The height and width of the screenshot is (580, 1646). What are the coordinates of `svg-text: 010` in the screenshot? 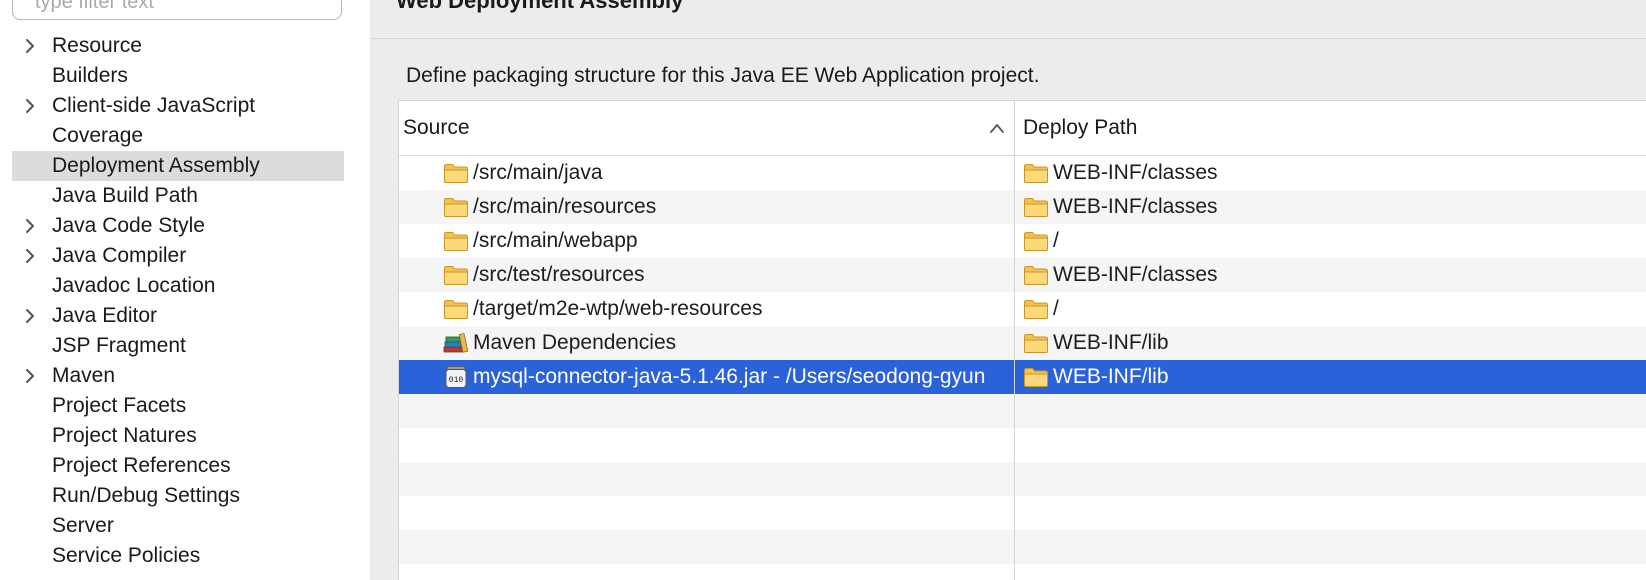 It's located at (456, 380).